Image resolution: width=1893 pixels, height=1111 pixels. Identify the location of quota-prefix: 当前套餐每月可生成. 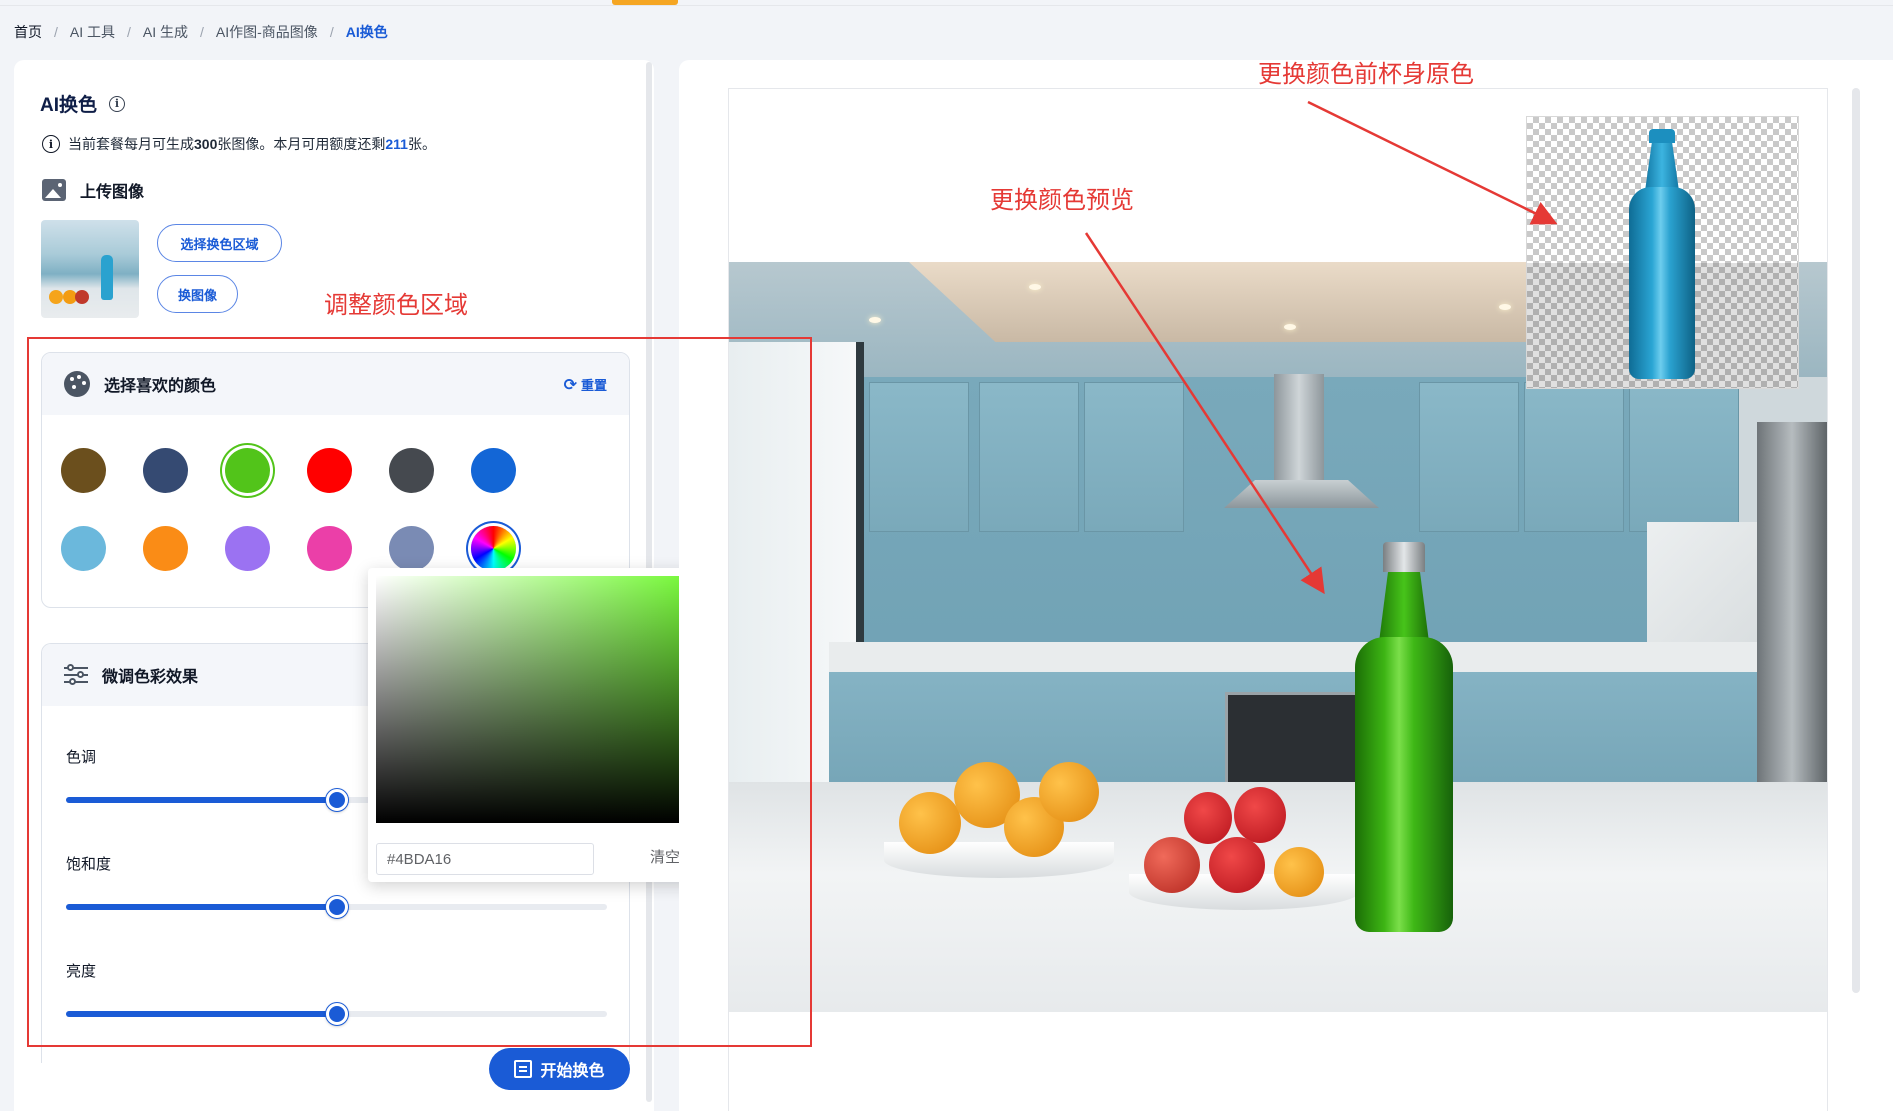
(131, 144).